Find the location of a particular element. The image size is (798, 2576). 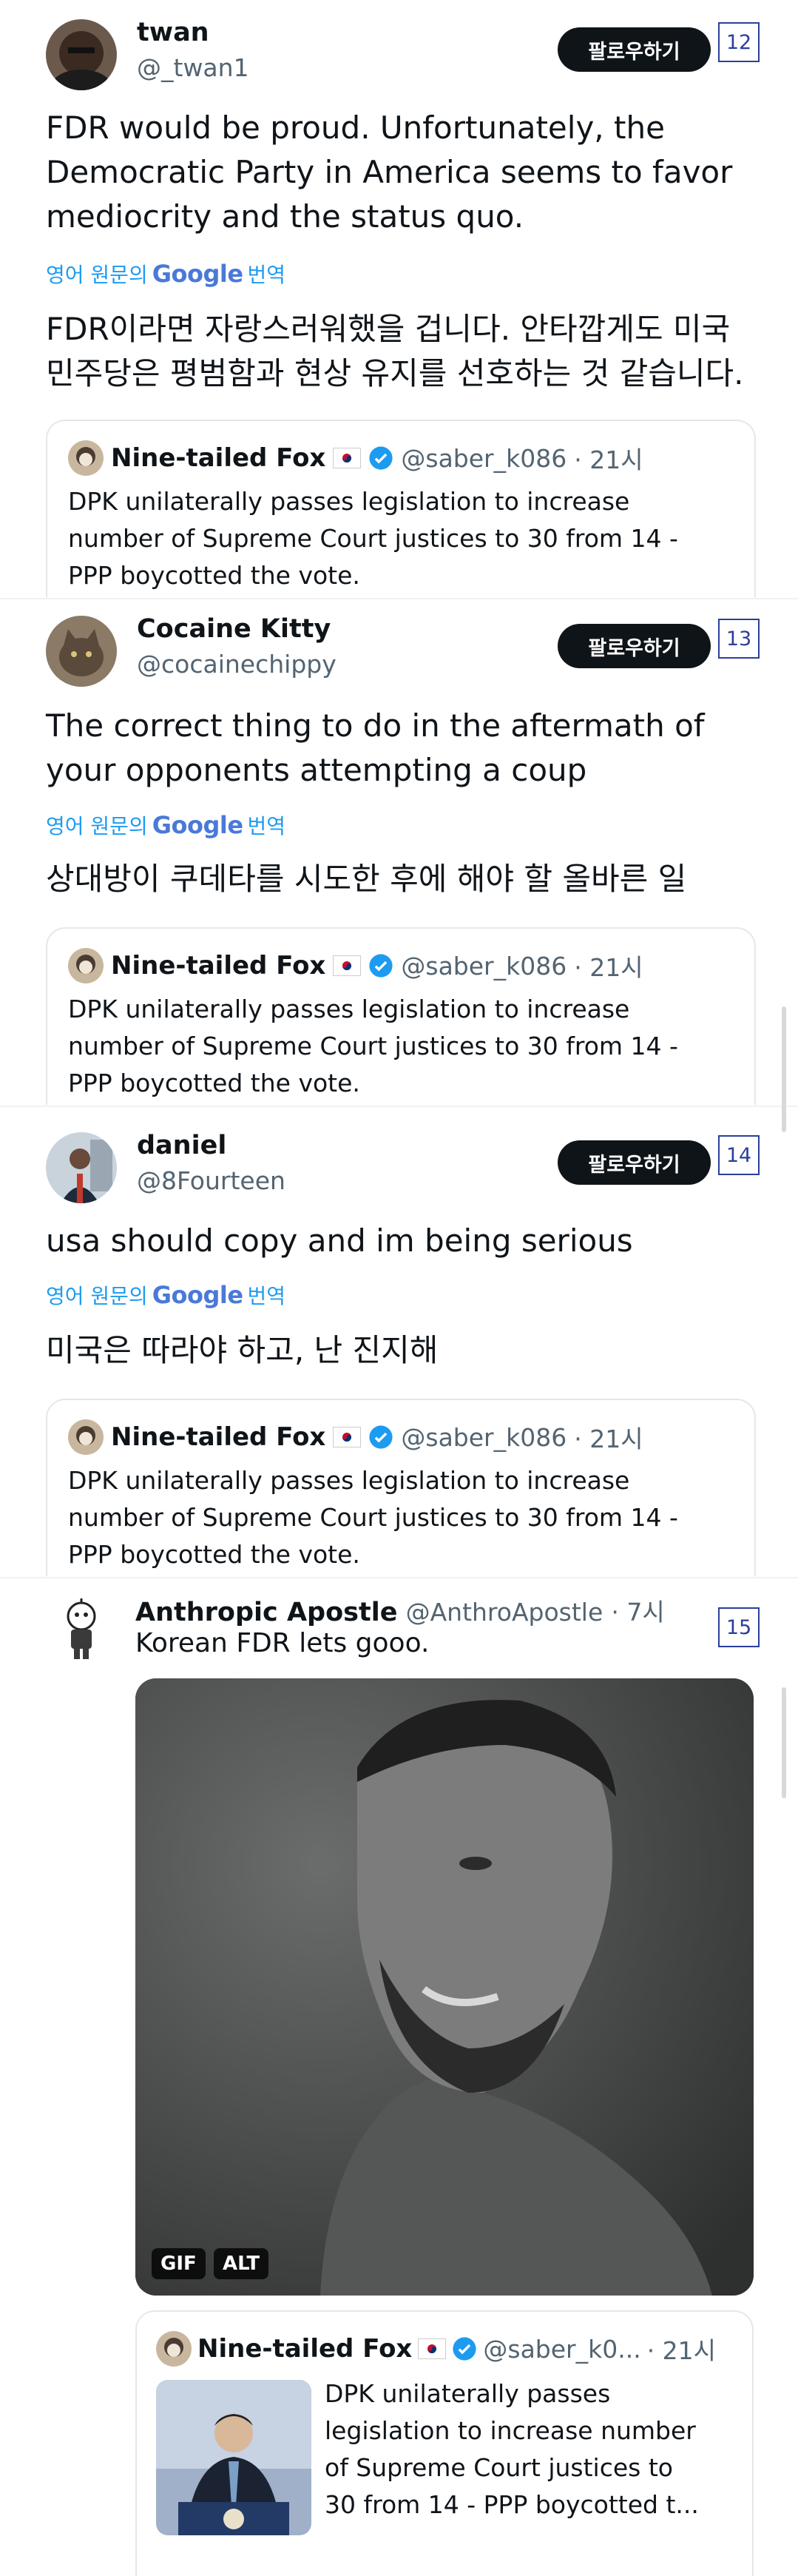

translated-text: 상대방이 쿠데타를 시도한 후에 해야 할 올바른 일 is located at coordinates (401, 879).